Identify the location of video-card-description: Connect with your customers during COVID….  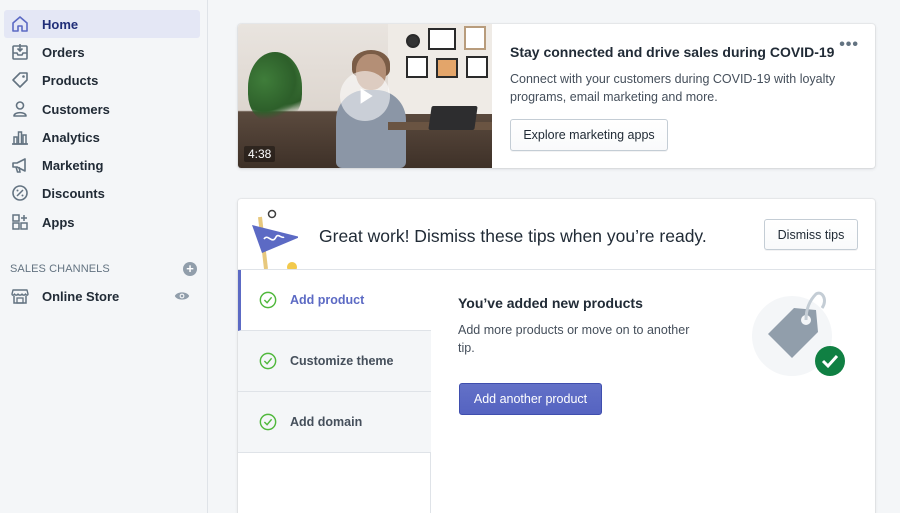
(673, 88).